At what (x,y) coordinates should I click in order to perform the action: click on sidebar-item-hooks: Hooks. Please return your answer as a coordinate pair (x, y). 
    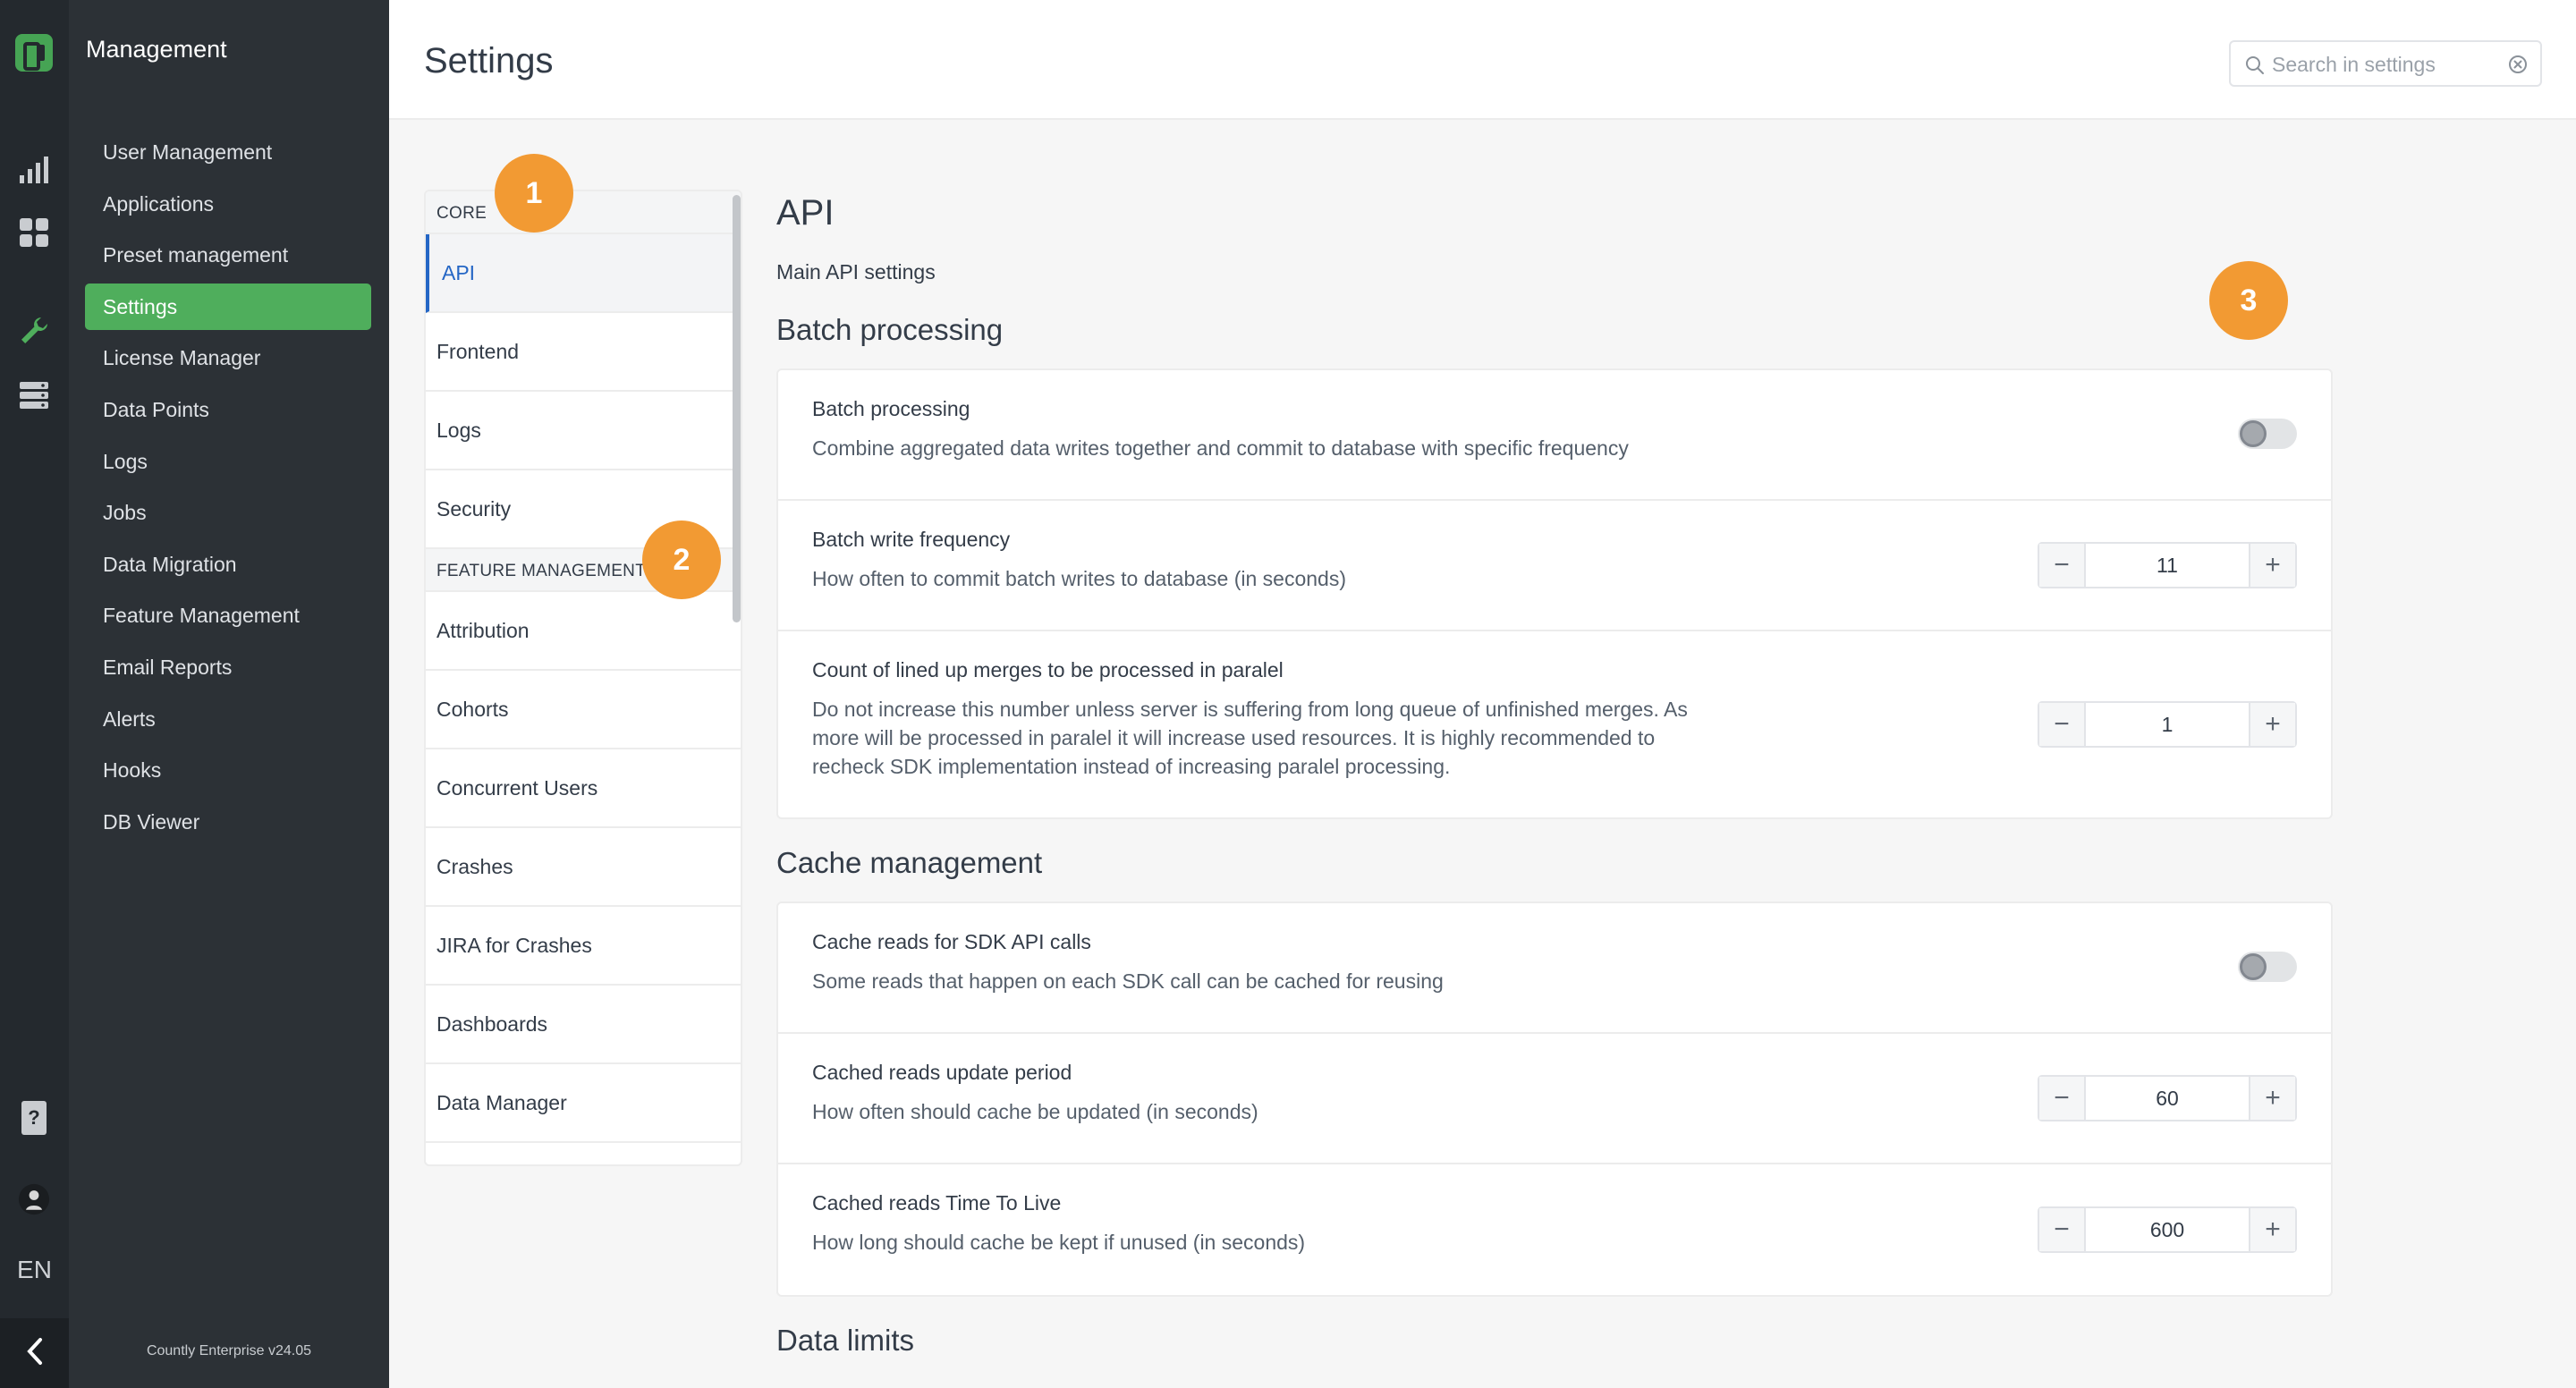
    Looking at the image, I should click on (228, 770).